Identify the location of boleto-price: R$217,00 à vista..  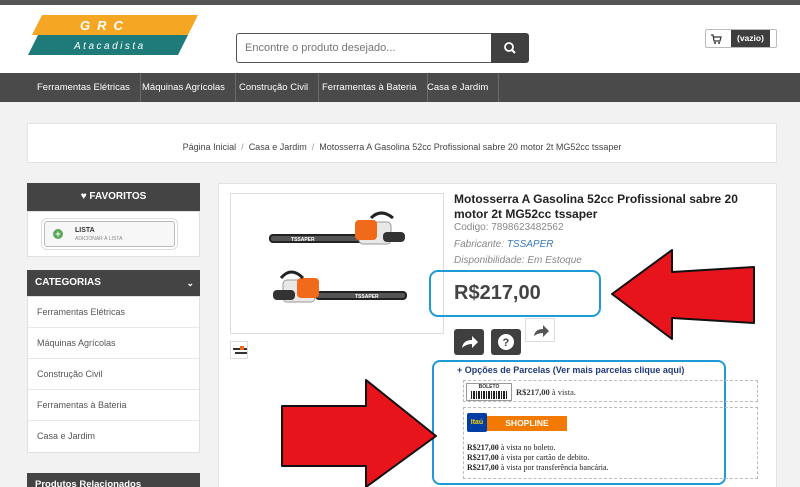
(546, 392).